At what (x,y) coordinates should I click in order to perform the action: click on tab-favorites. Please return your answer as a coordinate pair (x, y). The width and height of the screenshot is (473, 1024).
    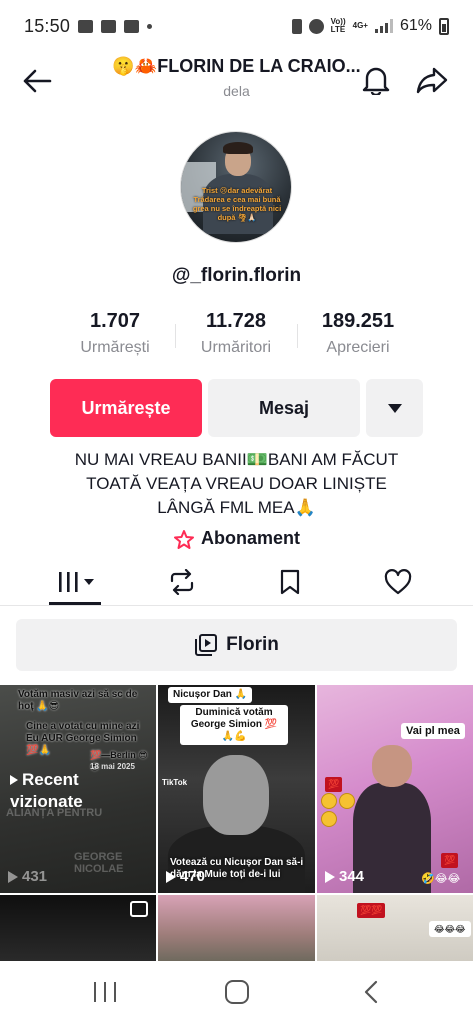
    Looking at the image, I should click on (290, 582).